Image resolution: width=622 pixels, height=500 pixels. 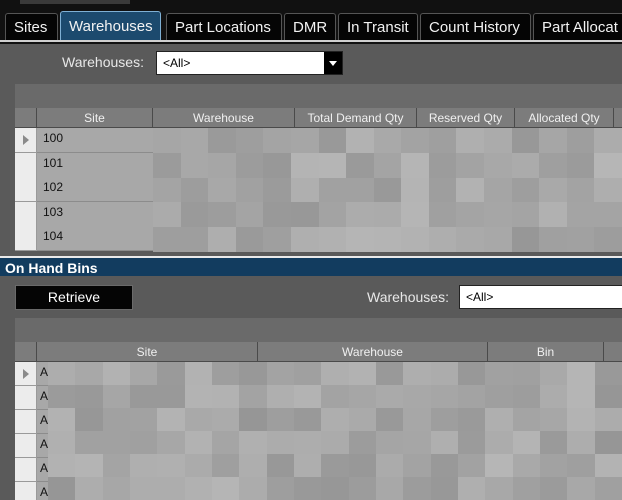 I want to click on site-cell: 101, so click(x=95, y=165).